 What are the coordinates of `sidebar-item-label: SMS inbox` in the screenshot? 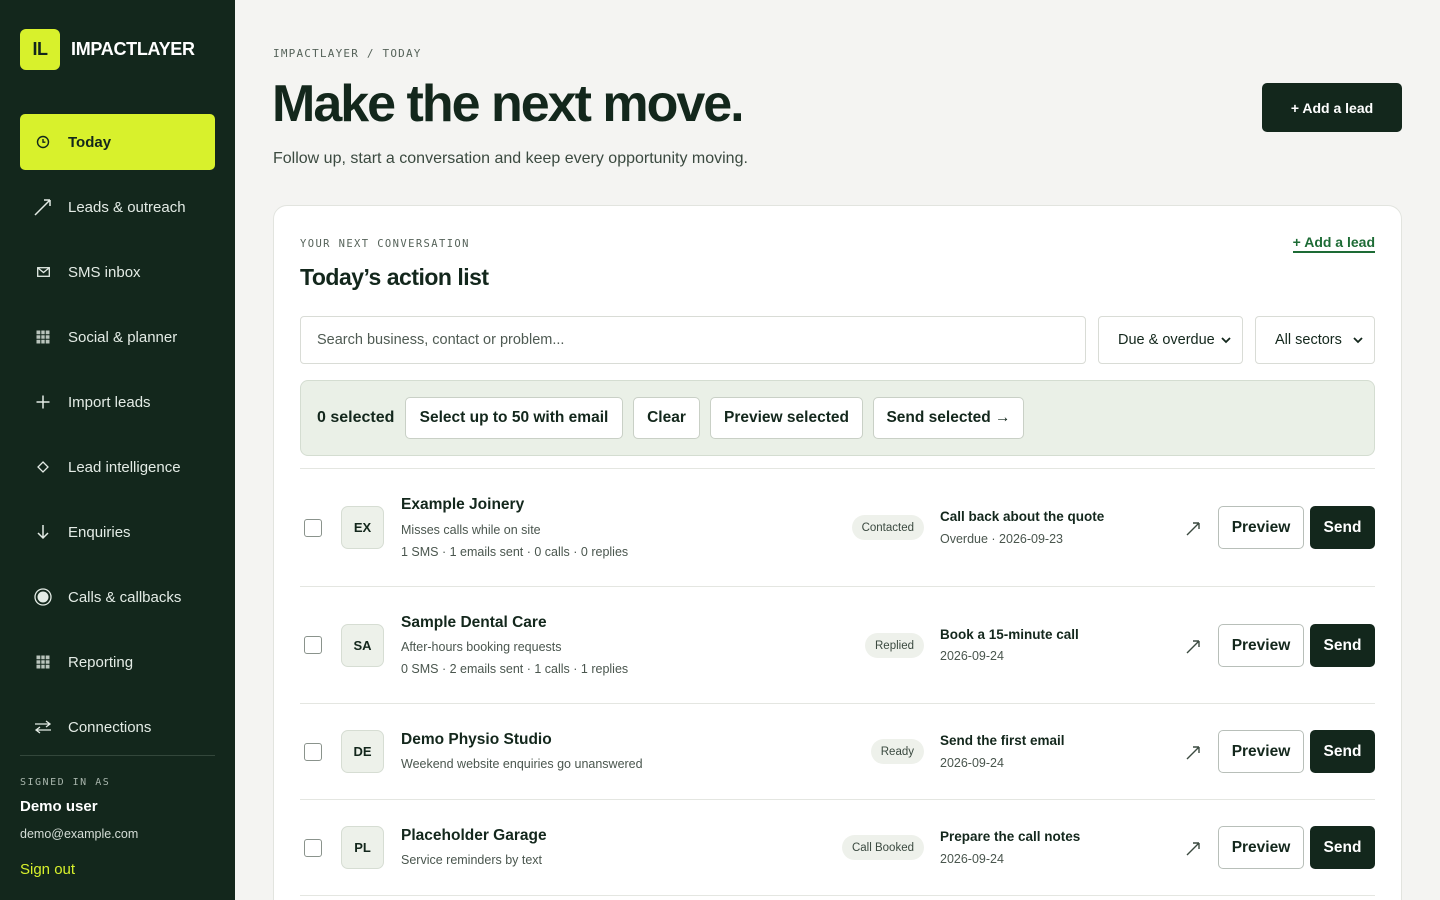 It's located at (104, 272).